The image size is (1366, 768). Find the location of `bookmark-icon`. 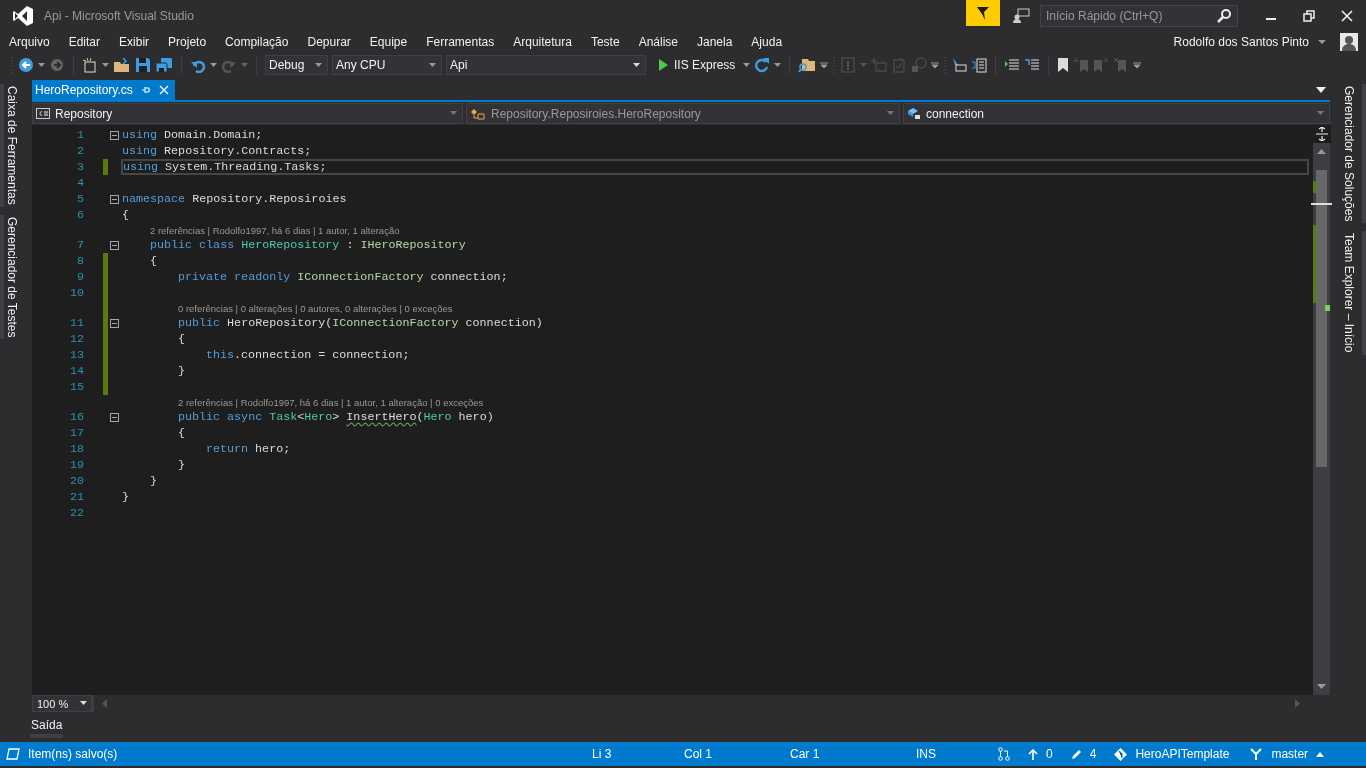

bookmark-icon is located at coordinates (1063, 65).